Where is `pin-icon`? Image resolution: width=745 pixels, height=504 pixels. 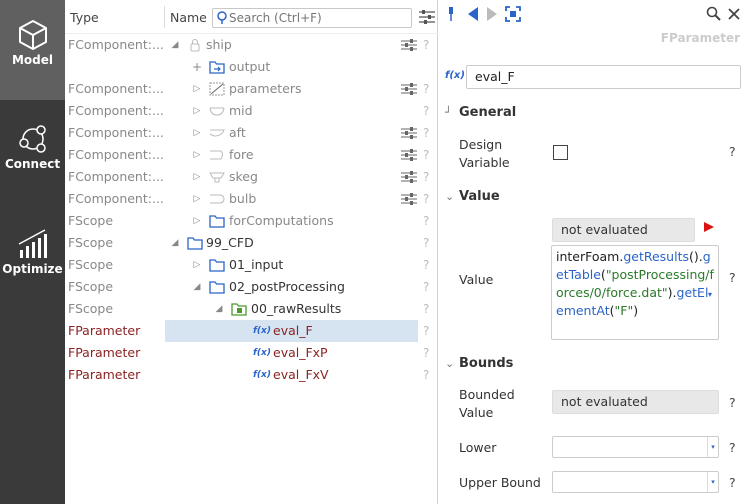
pin-icon is located at coordinates (451, 14).